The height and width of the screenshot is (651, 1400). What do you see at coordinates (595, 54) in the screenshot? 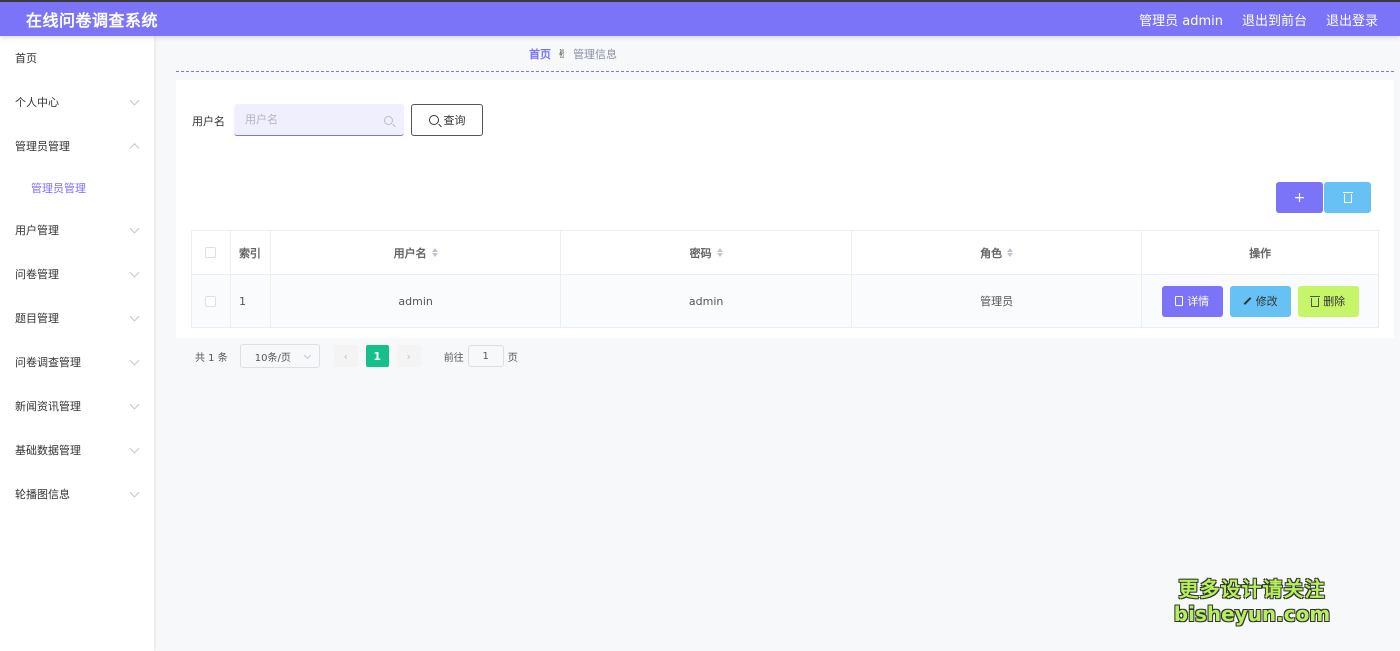
I see `breadcrumb-current: 管理信息` at bounding box center [595, 54].